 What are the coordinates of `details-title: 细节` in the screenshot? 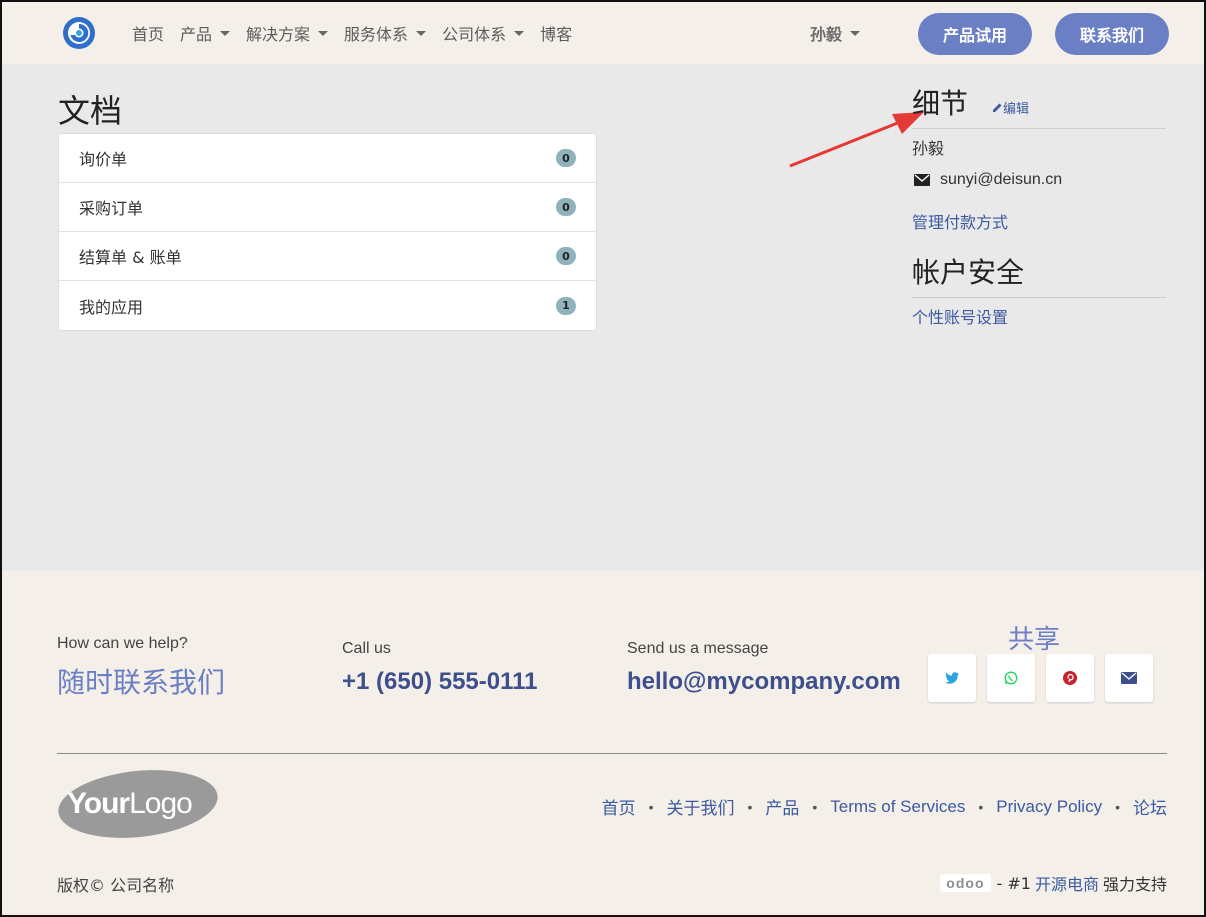 It's located at (940, 103).